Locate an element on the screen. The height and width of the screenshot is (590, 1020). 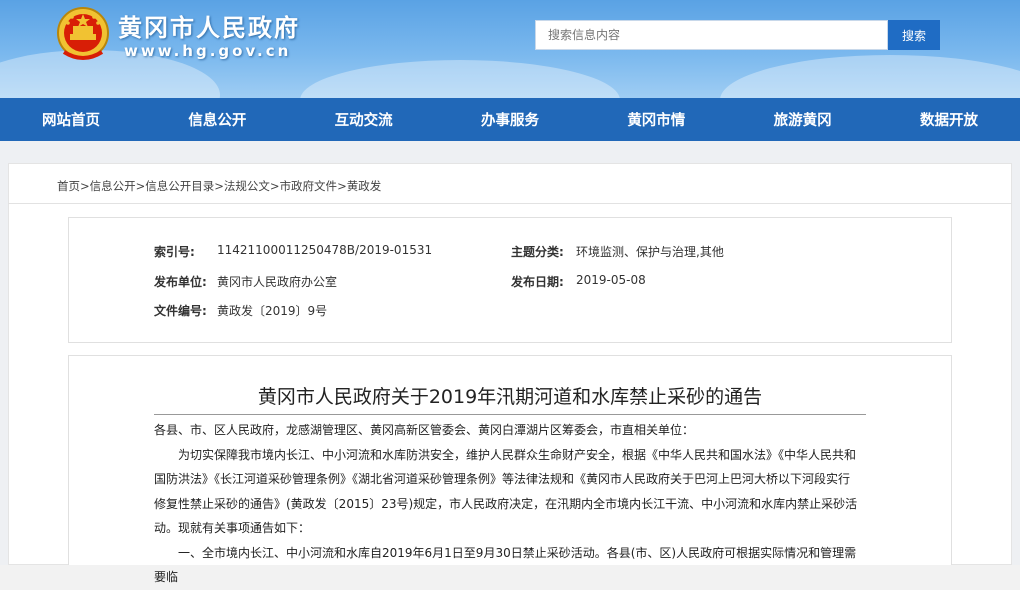
docno-value: 黄政发〔2019〕9号 is located at coordinates (272, 311).